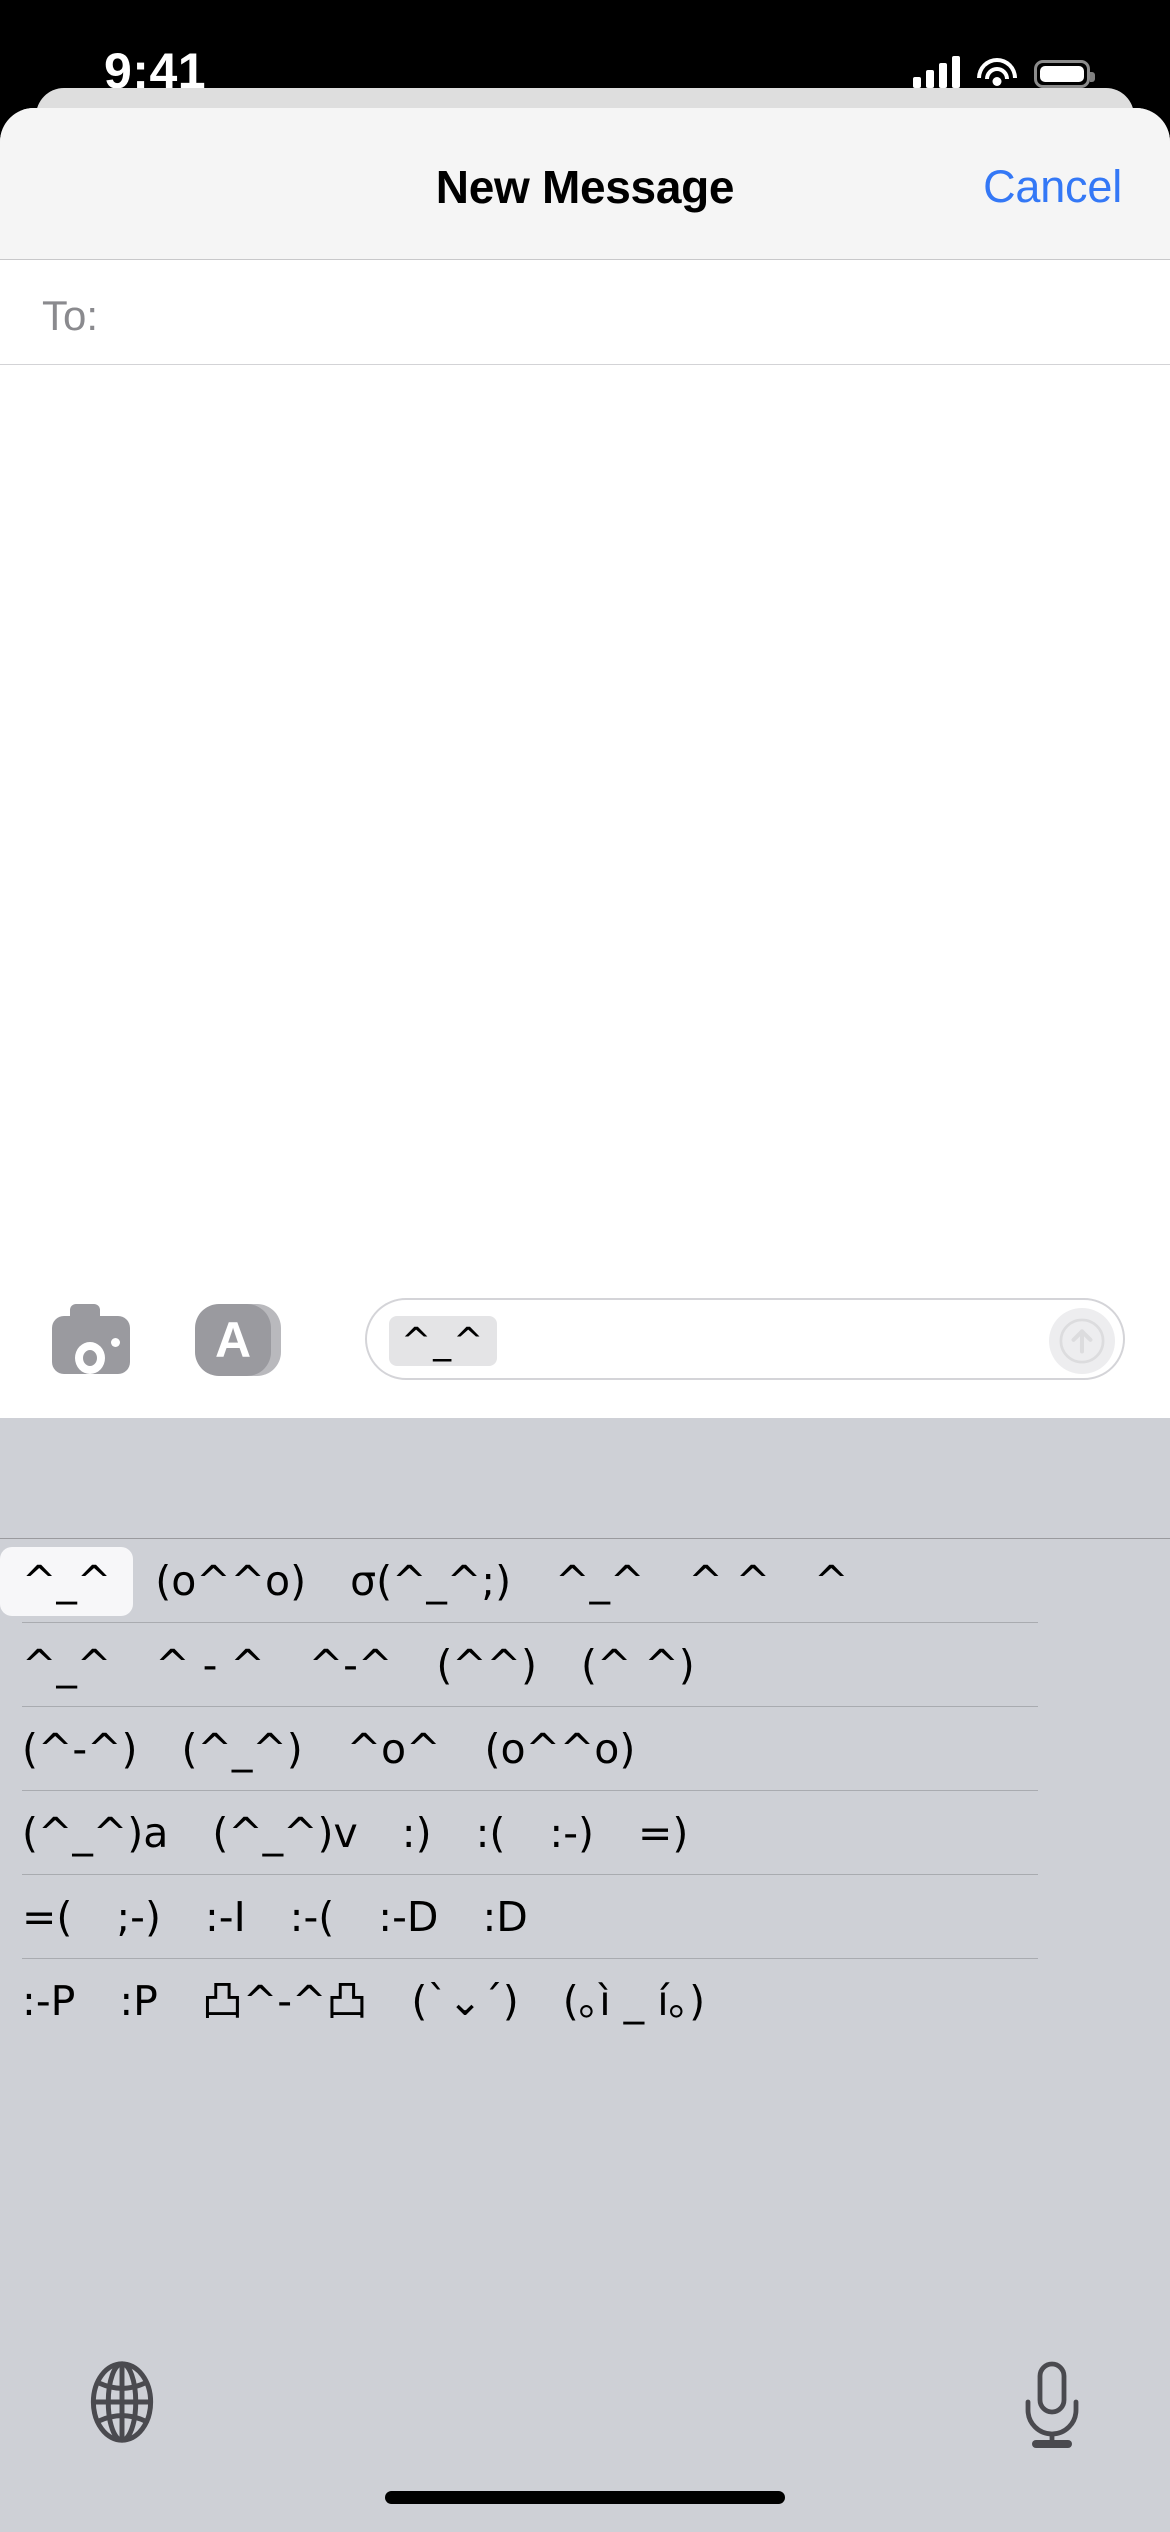 Image resolution: width=1170 pixels, height=2532 pixels. What do you see at coordinates (936, 72) in the screenshot?
I see `cellular-signal-icon` at bounding box center [936, 72].